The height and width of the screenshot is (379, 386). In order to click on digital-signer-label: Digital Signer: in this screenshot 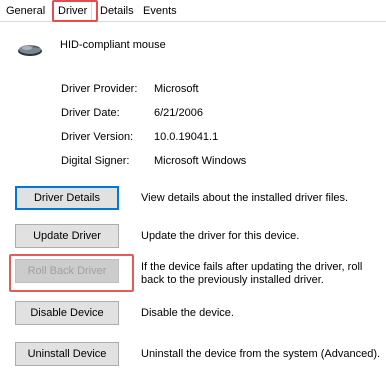, I will do `click(95, 161)`.